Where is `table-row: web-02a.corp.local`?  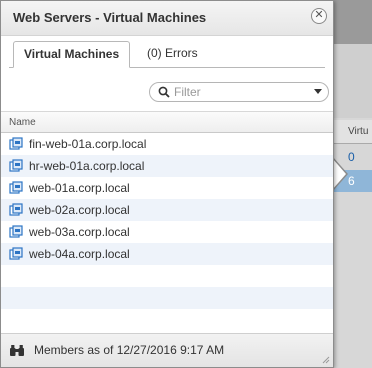 table-row: web-02a.corp.local is located at coordinates (167, 210).